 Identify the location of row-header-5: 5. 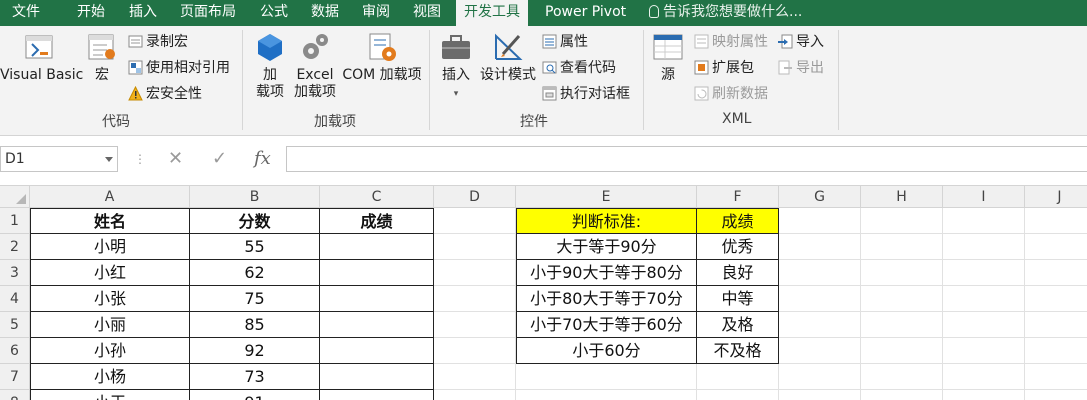
(15, 325).